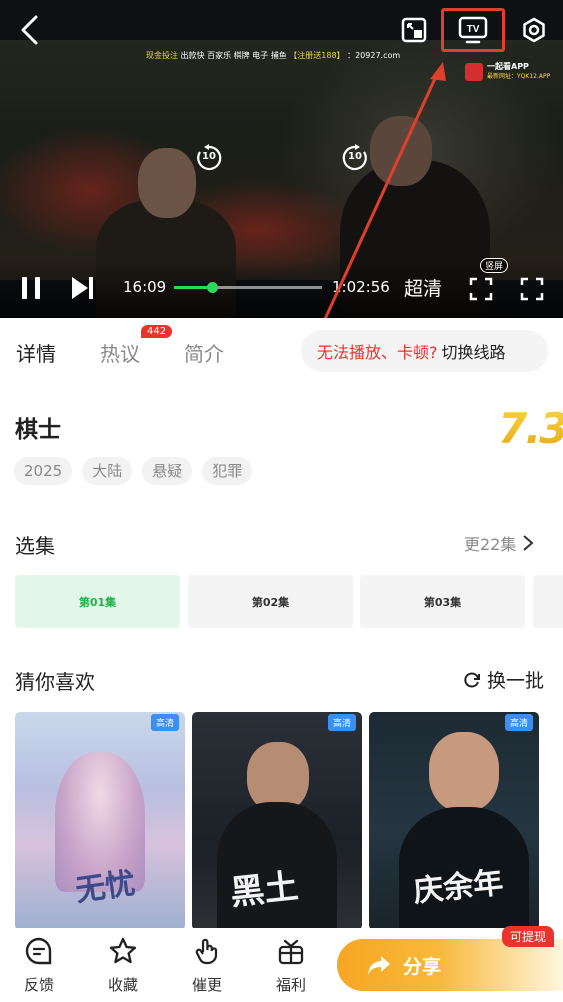 The width and height of the screenshot is (563, 1002). I want to click on hand-tap-icon, so click(206, 951).